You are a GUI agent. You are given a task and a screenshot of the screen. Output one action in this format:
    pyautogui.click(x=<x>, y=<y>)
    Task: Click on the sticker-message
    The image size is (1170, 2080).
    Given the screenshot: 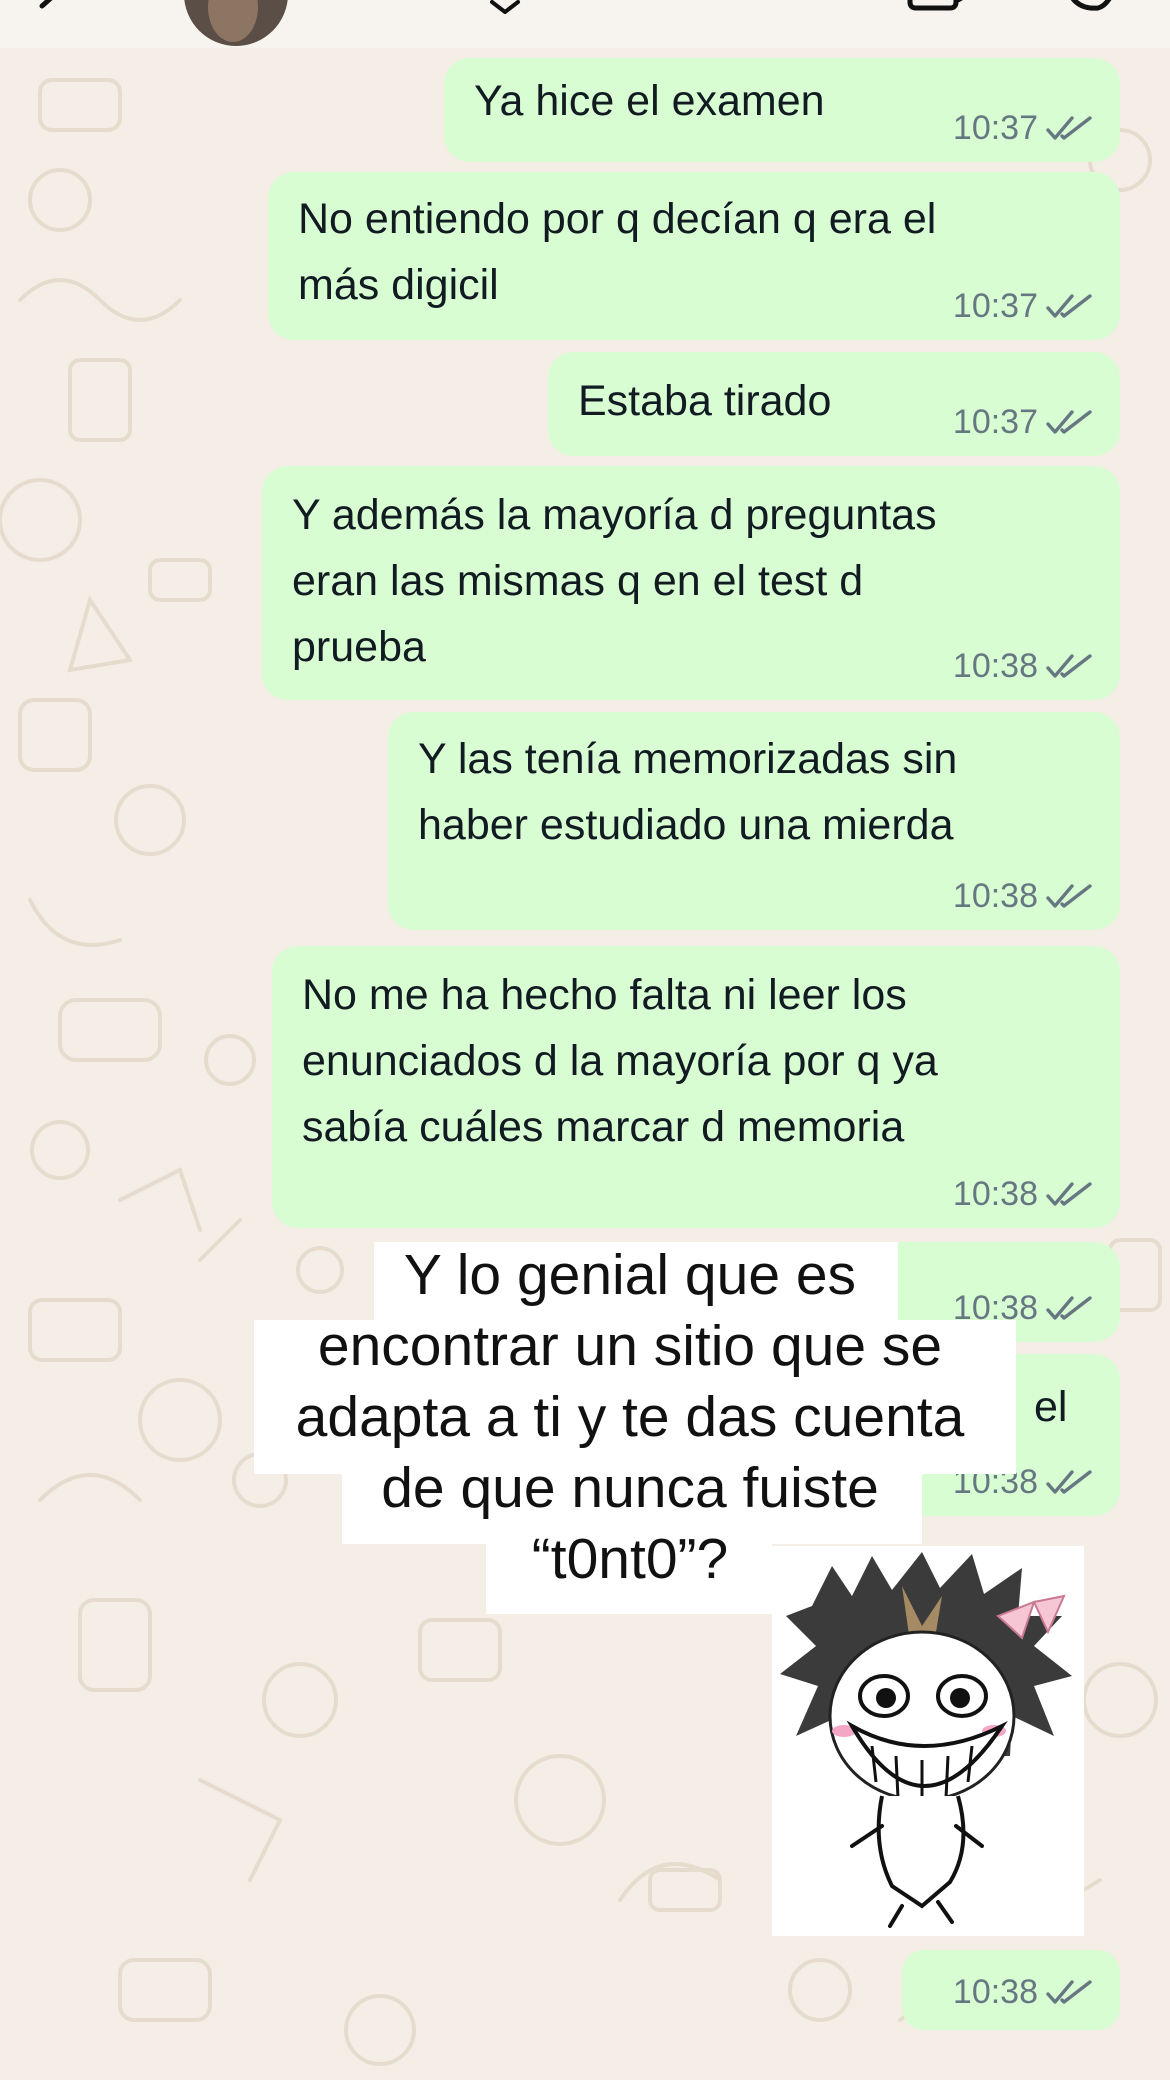 What is the action you would take?
    pyautogui.click(x=928, y=1741)
    